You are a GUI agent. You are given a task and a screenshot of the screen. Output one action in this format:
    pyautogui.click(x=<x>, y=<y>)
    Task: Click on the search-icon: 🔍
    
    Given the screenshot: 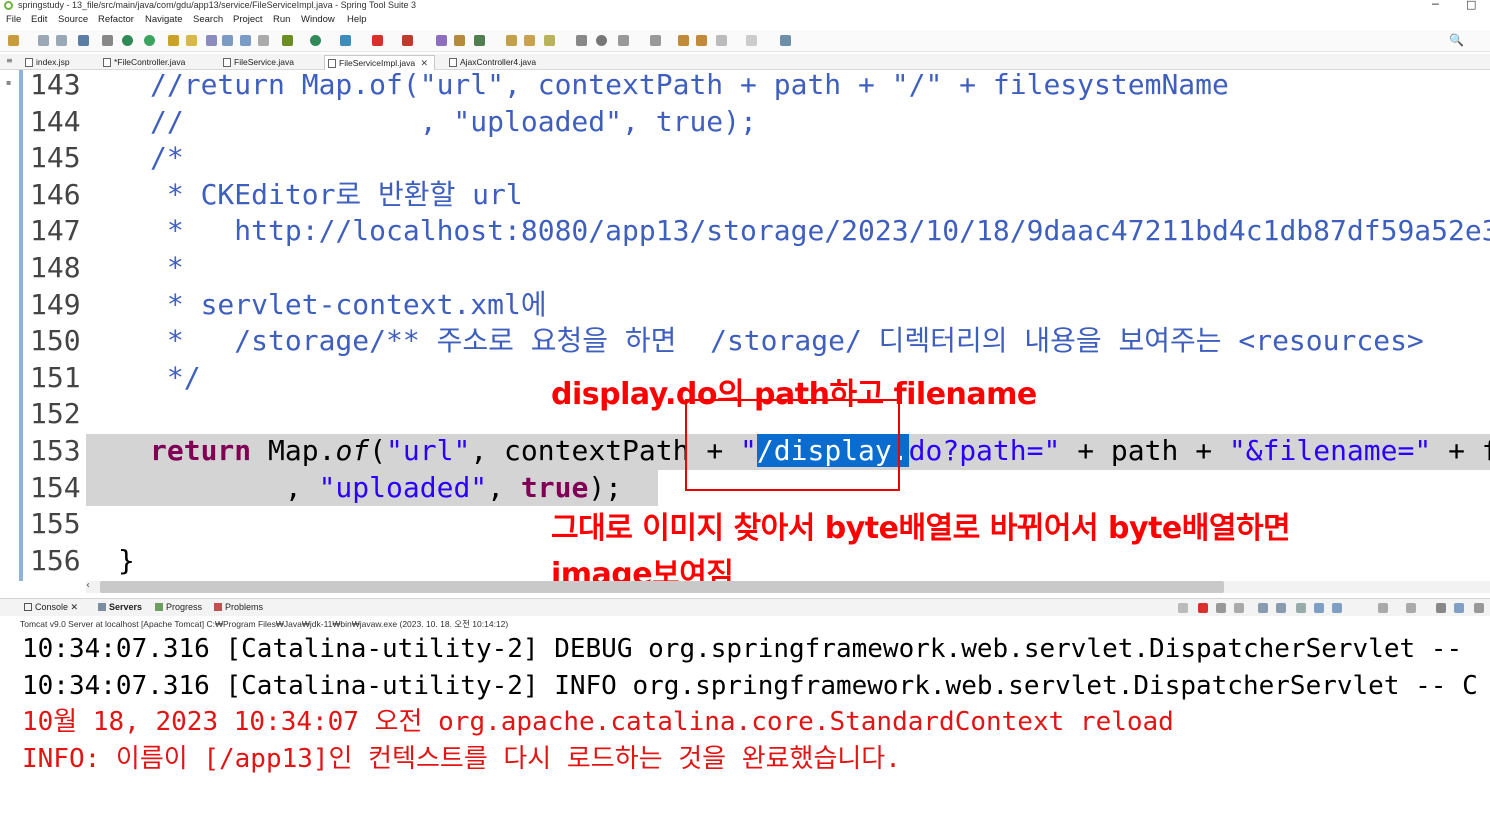 What is the action you would take?
    pyautogui.click(x=1456, y=40)
    